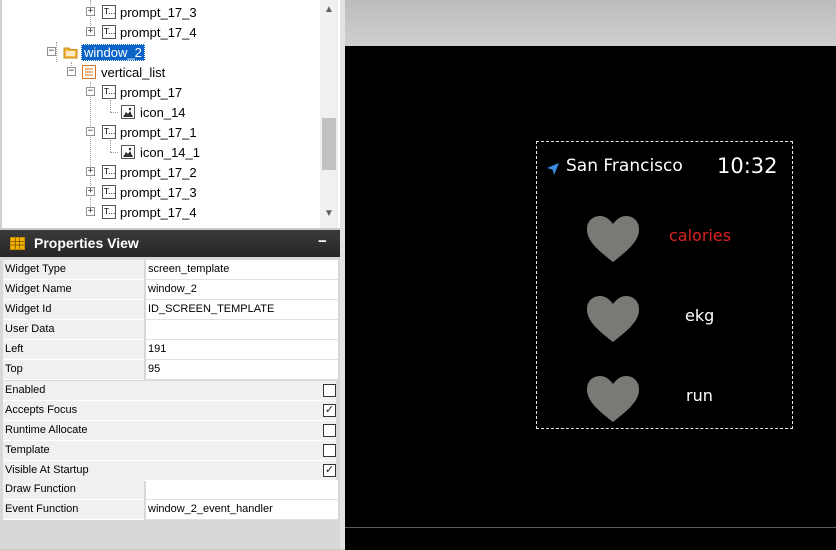 The height and width of the screenshot is (550, 836). What do you see at coordinates (73, 310) in the screenshot?
I see `property-name: Widget Id` at bounding box center [73, 310].